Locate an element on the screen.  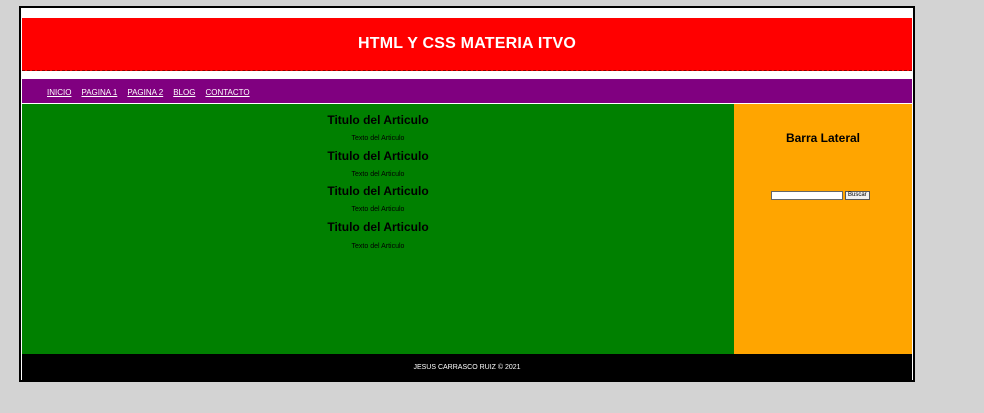
nav-item-inicio: INICIO is located at coordinates (59, 91).